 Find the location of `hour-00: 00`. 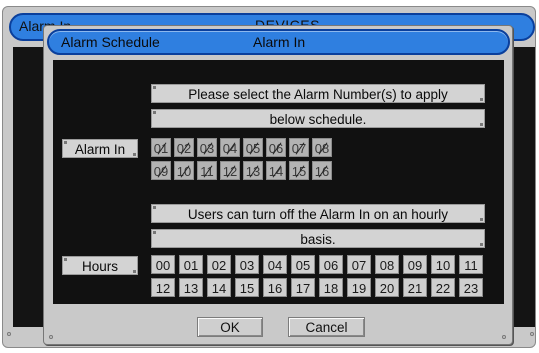

hour-00: 00 is located at coordinates (163, 264).